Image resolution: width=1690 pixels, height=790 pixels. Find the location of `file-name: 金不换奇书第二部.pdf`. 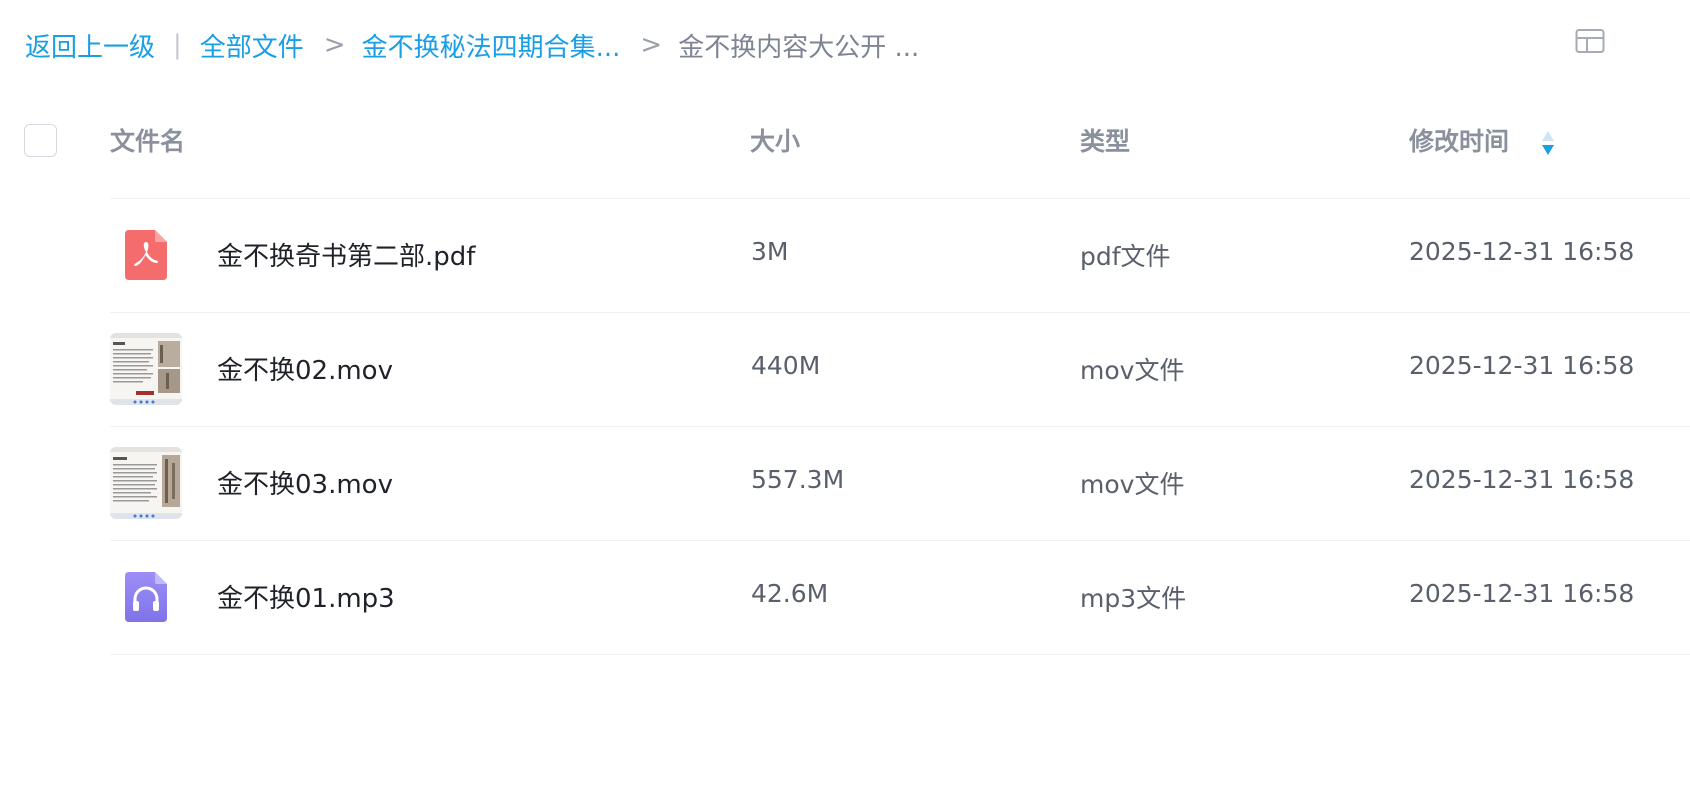

file-name: 金不换奇书第二部.pdf is located at coordinates (346, 254).